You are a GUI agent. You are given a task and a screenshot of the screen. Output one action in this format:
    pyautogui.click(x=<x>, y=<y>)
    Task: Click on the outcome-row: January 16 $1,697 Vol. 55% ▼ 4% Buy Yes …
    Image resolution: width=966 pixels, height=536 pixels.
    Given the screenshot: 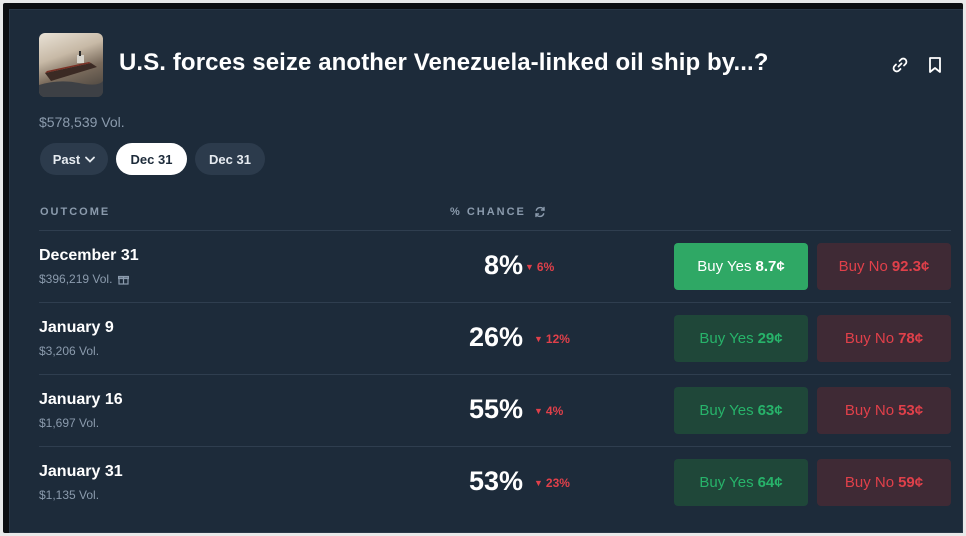 What is the action you would take?
    pyautogui.click(x=495, y=410)
    